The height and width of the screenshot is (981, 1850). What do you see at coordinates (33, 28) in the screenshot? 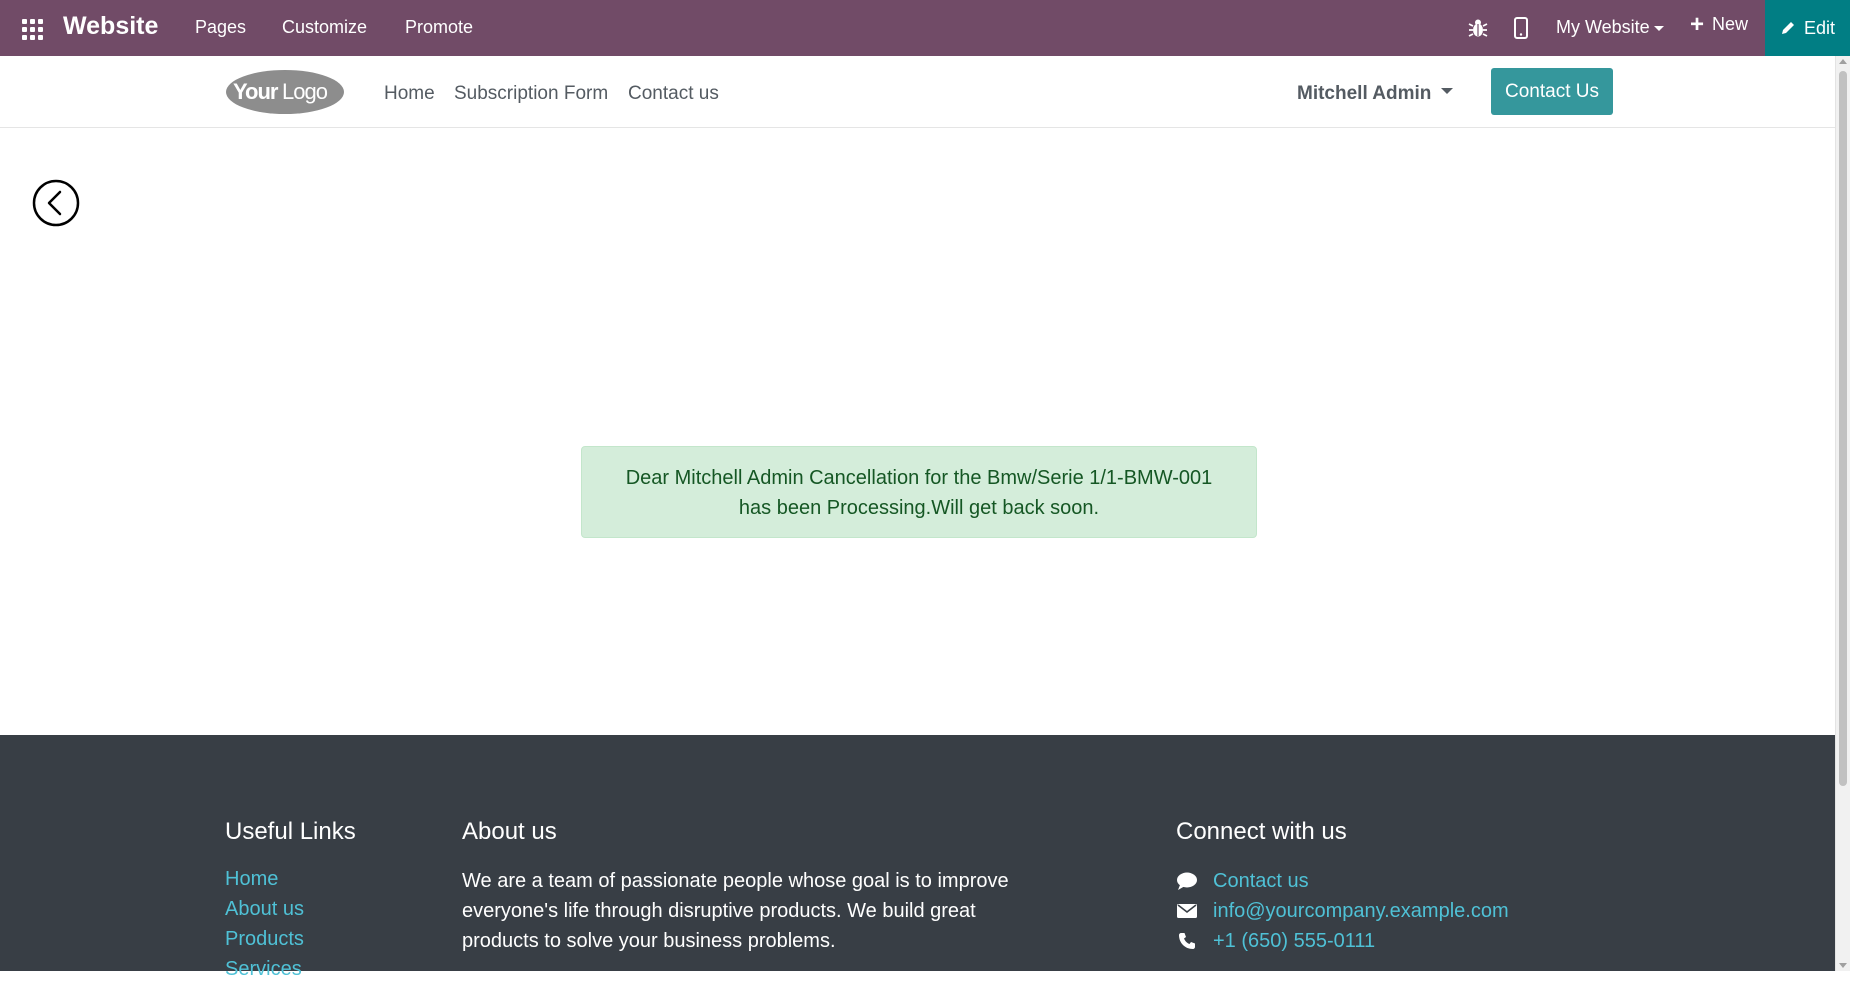
I see `apps-menu-icon` at bounding box center [33, 28].